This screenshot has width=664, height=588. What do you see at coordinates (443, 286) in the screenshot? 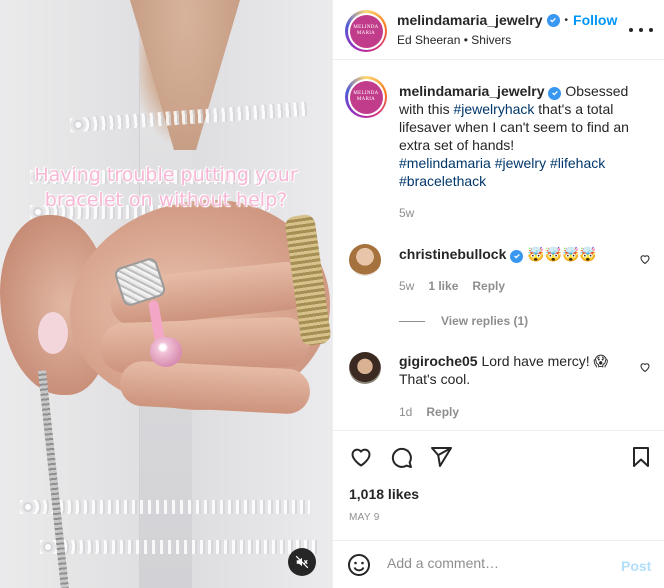
I see `comment-likes: 1 like` at bounding box center [443, 286].